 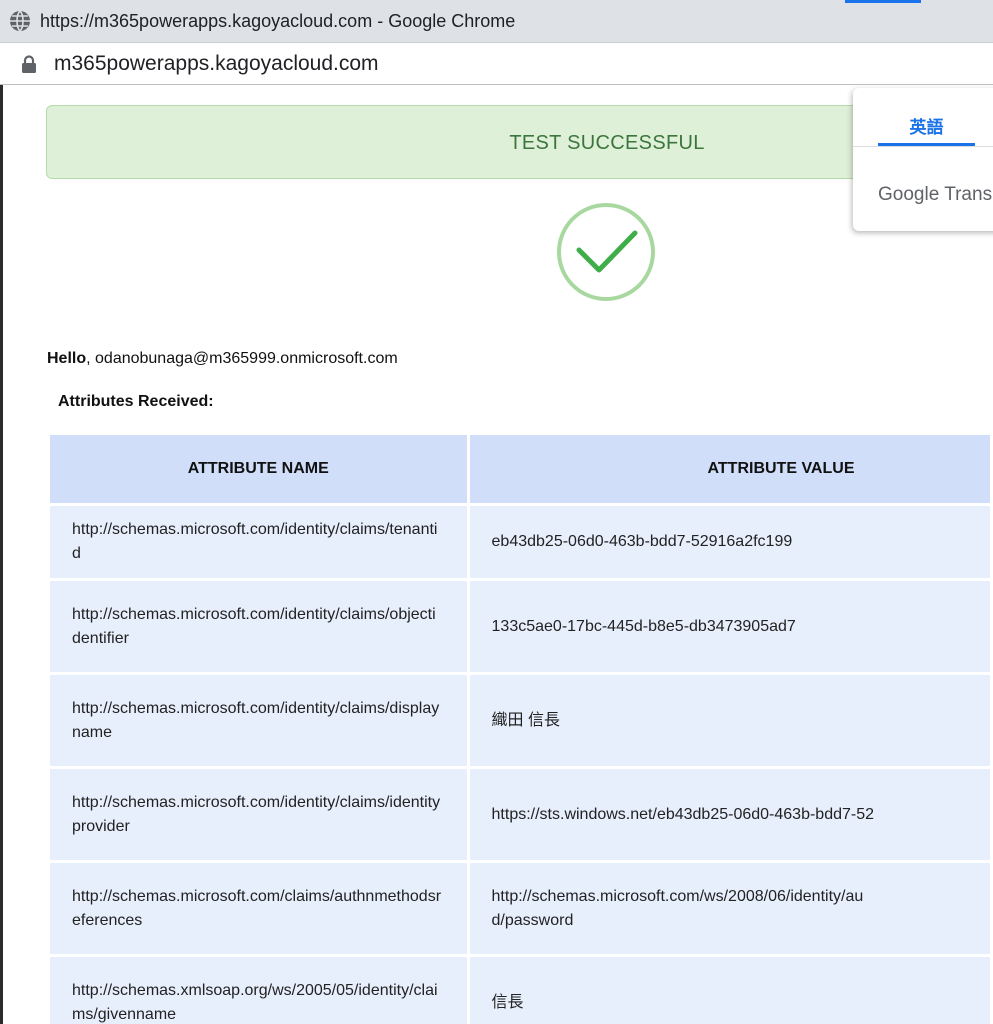 What do you see at coordinates (136, 401) in the screenshot?
I see `attributes-heading: Attributes Received:` at bounding box center [136, 401].